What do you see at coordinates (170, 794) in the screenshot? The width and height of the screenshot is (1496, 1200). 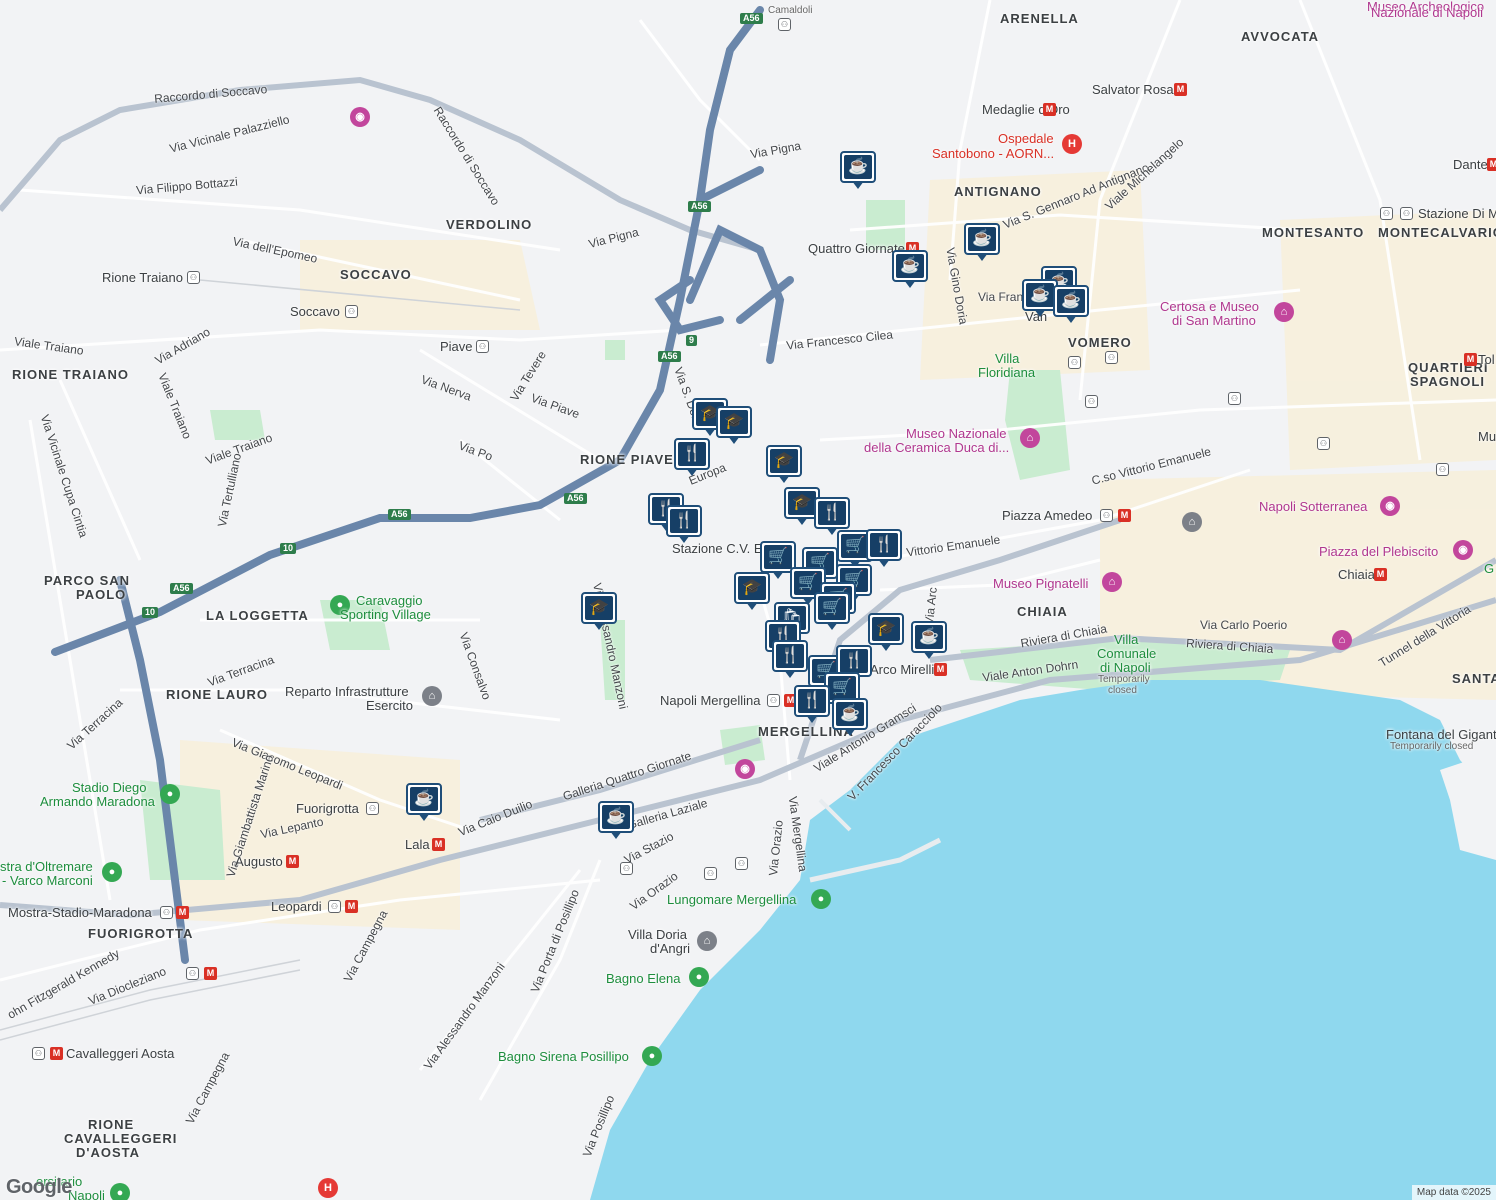 I see `stadium-icon: ●` at bounding box center [170, 794].